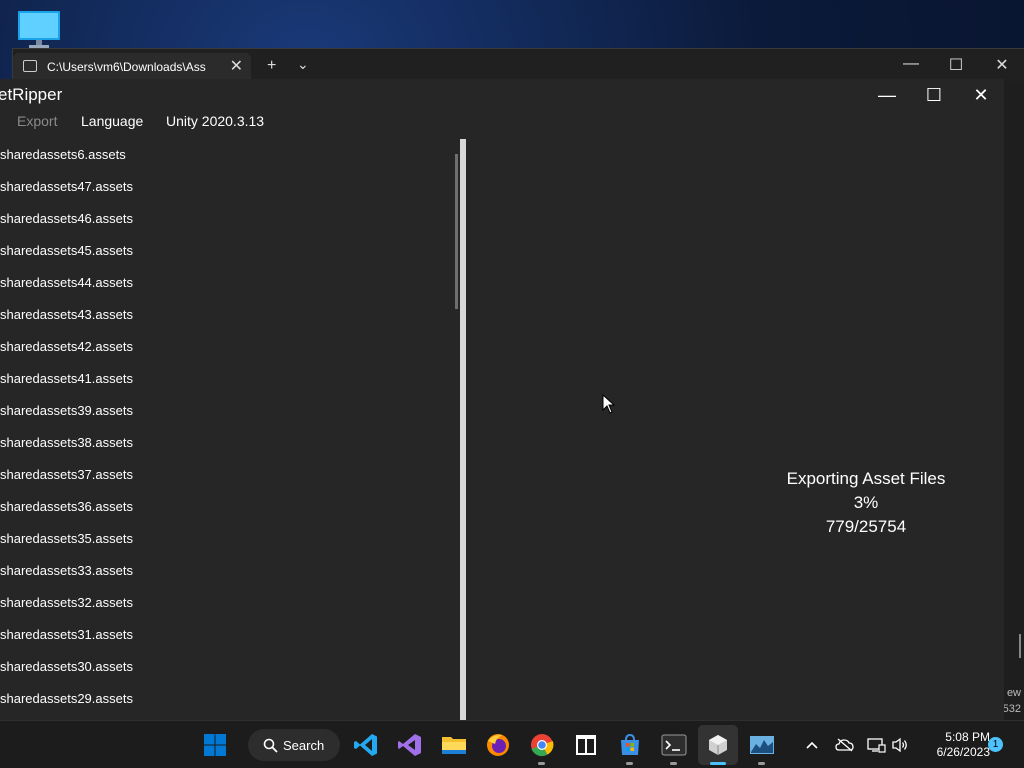 The height and width of the screenshot is (768, 1024). What do you see at coordinates (463, 429) in the screenshot?
I see `panel-splitter` at bounding box center [463, 429].